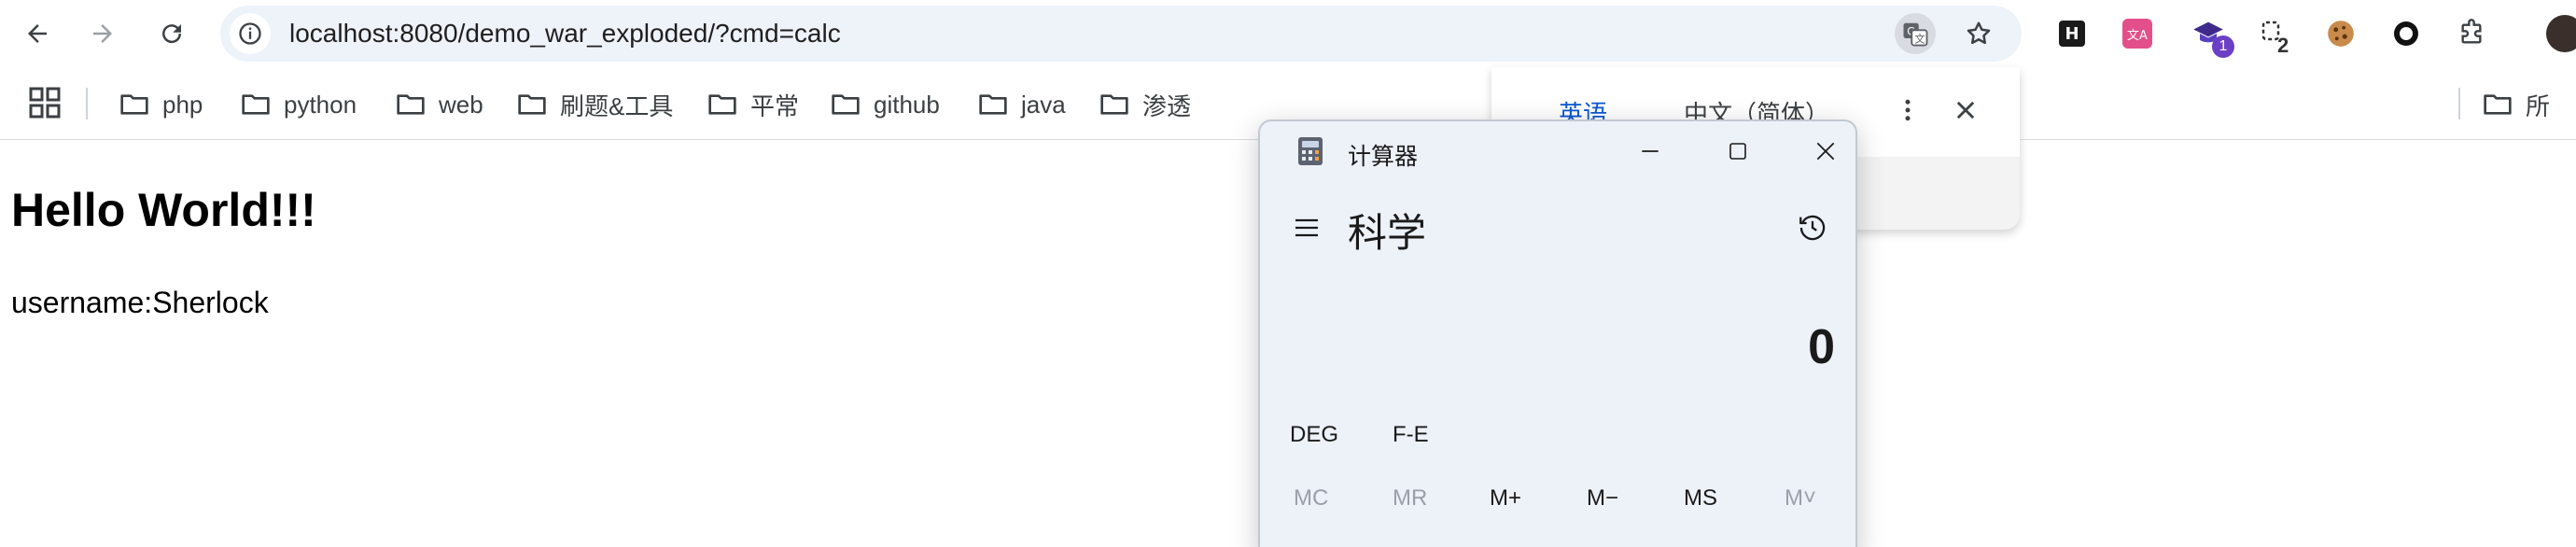 This screenshot has height=547, width=2576. I want to click on bookmark-folder-web: web, so click(439, 104).